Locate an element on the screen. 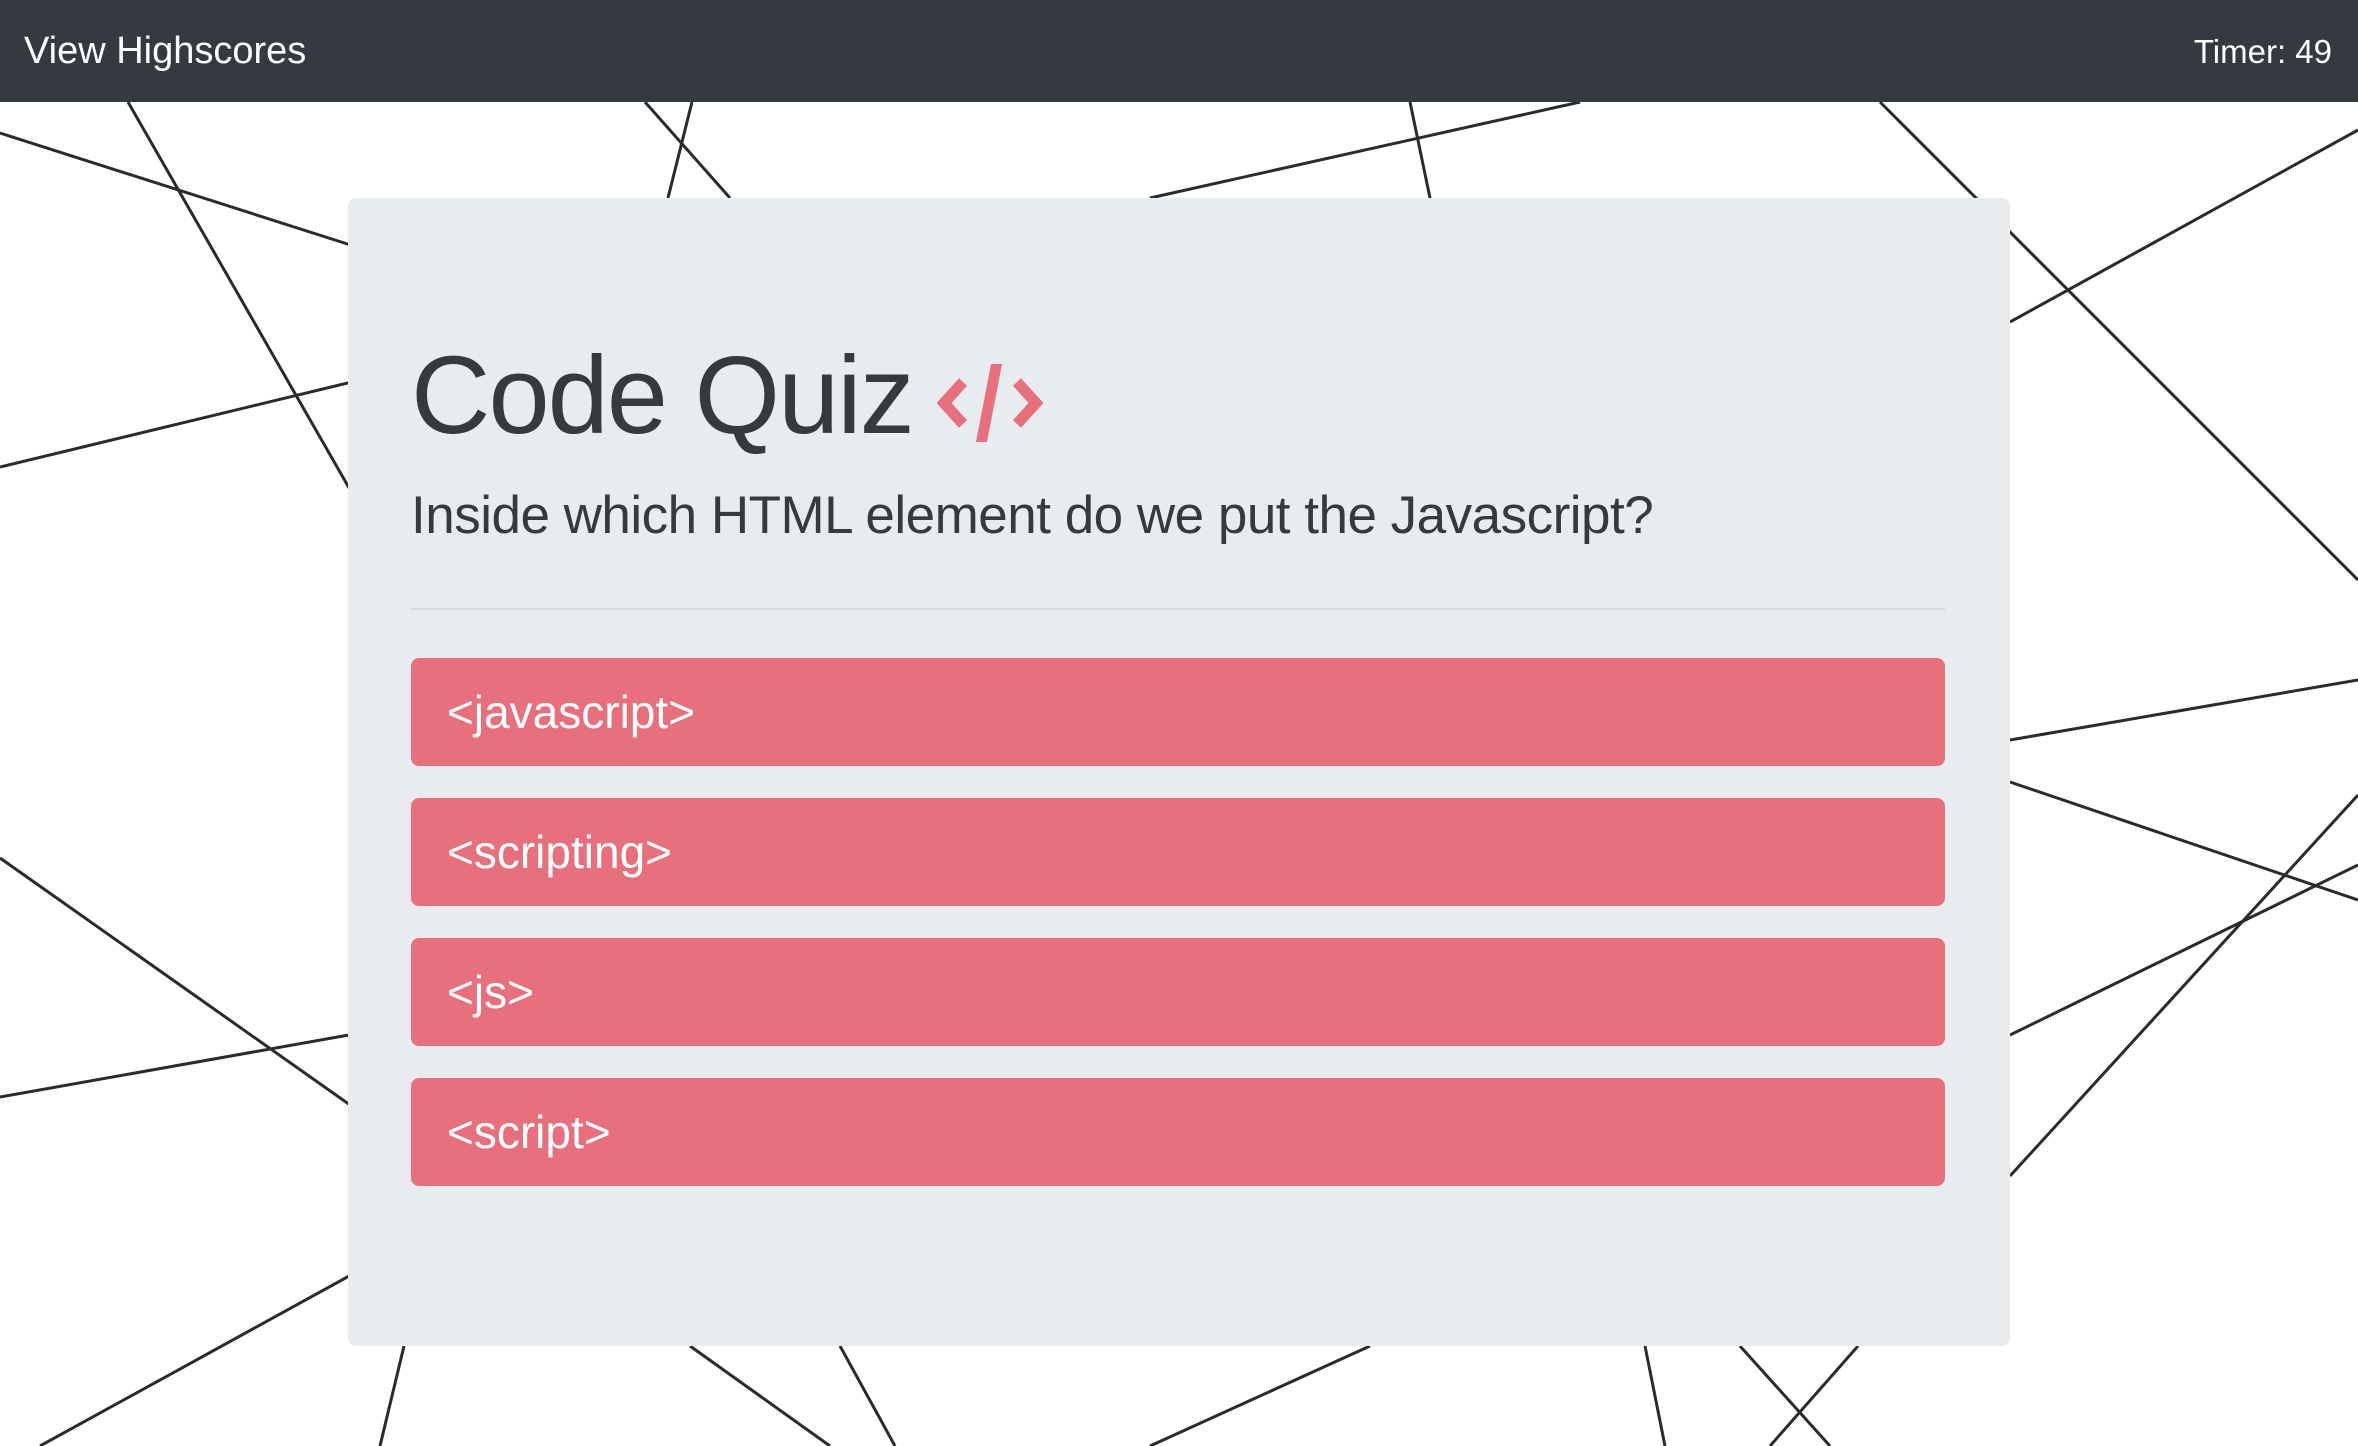 Image resolution: width=2358 pixels, height=1446 pixels. title-row: Code Quiz is located at coordinates (727, 396).